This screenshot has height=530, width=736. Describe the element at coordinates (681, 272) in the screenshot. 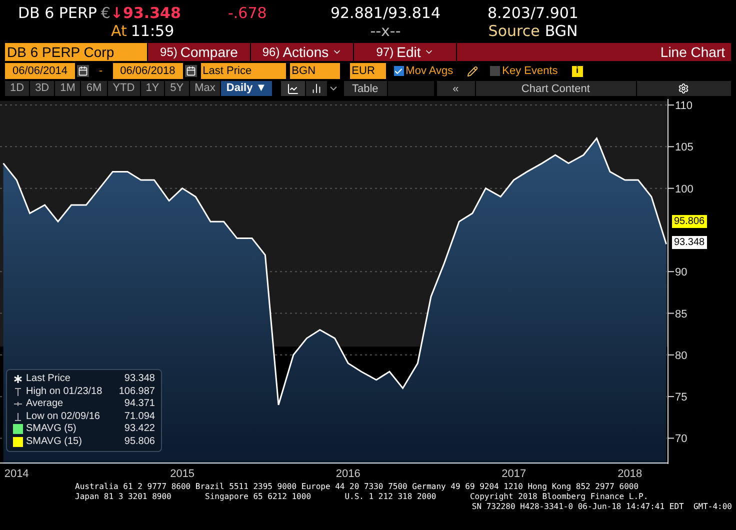

I see `axis-label: 90` at that location.